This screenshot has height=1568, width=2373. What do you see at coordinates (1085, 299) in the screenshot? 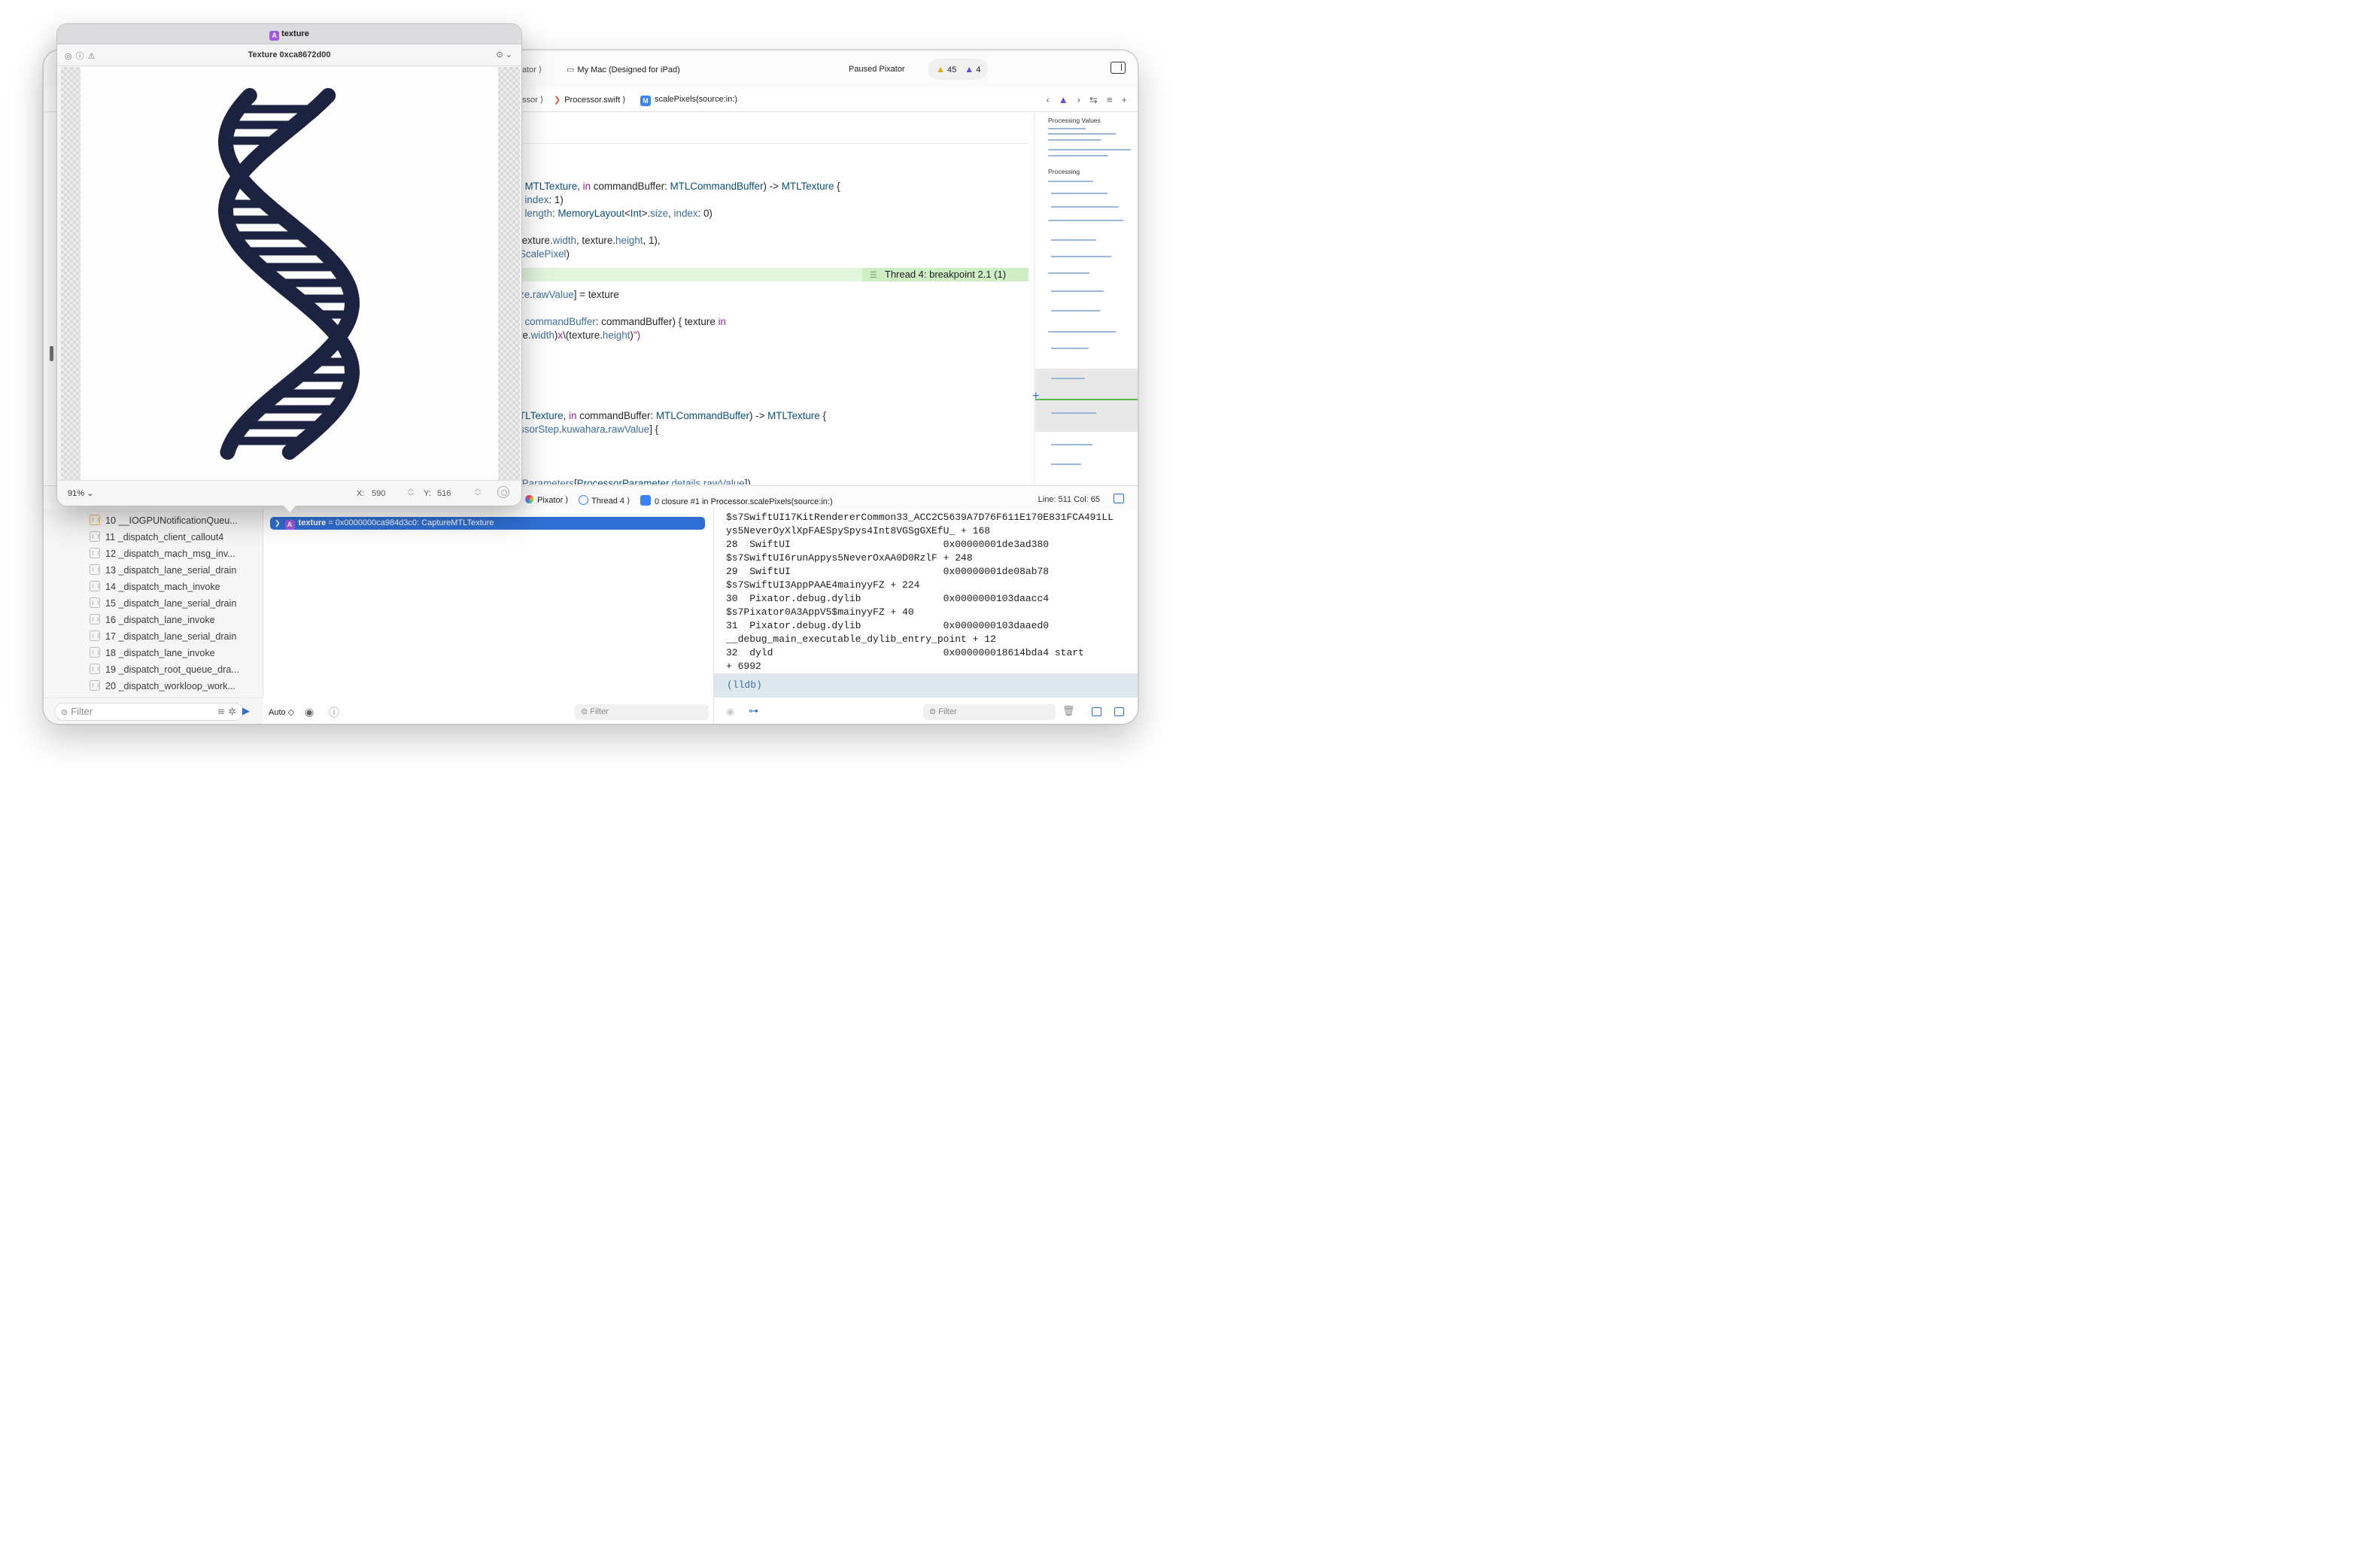
I see `code-minimap: Processing Values Processing +` at bounding box center [1085, 299].